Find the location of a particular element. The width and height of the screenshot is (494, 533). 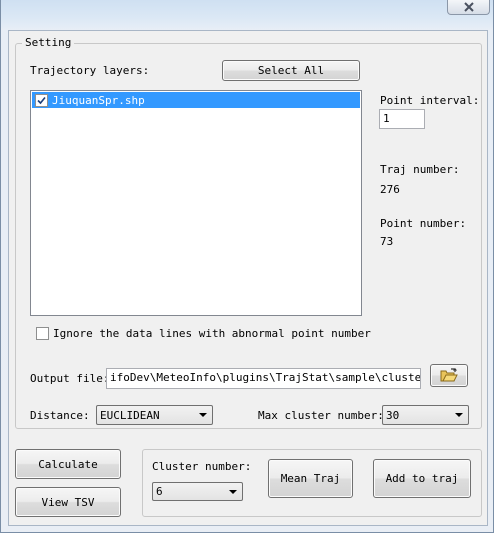

checkmark-icon is located at coordinates (41, 100).